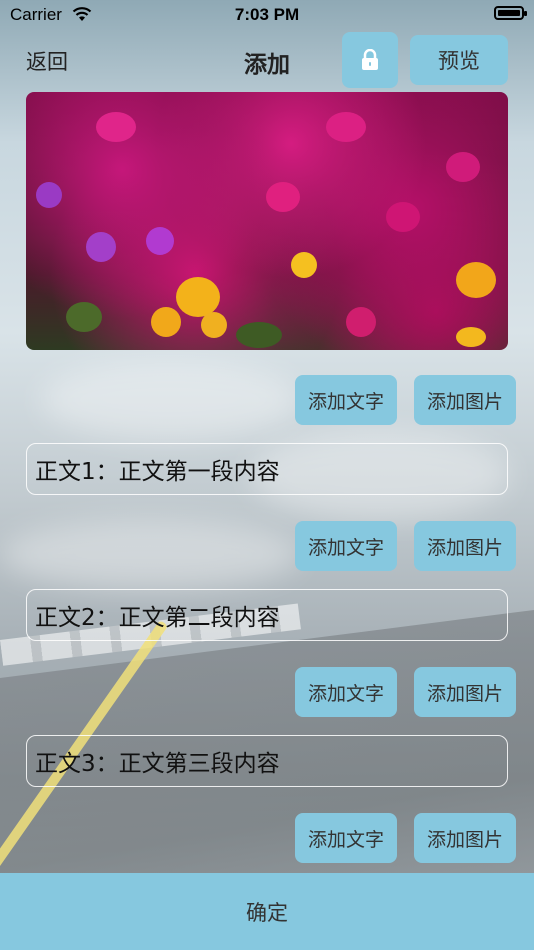  What do you see at coordinates (157, 618) in the screenshot?
I see `paragraph-text: 正文2：正文第二段内容` at bounding box center [157, 618].